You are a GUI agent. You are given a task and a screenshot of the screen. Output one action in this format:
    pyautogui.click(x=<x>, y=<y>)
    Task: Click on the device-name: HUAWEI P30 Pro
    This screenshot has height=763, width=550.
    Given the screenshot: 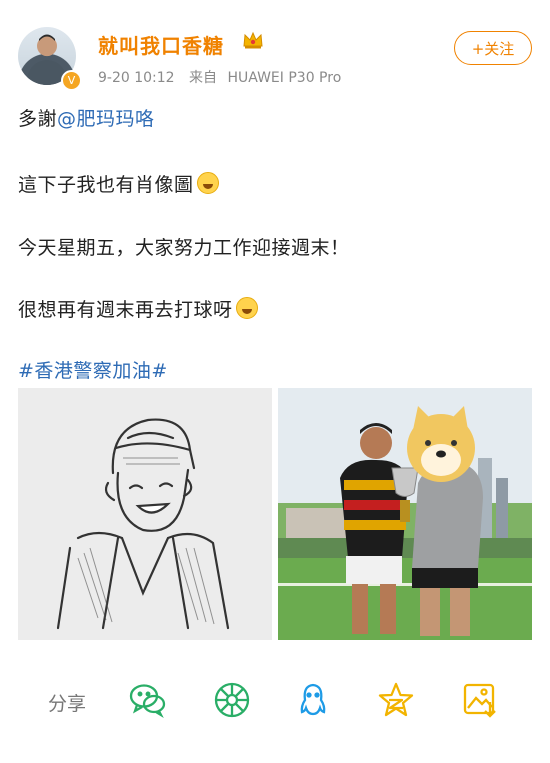 What is the action you would take?
    pyautogui.click(x=284, y=78)
    